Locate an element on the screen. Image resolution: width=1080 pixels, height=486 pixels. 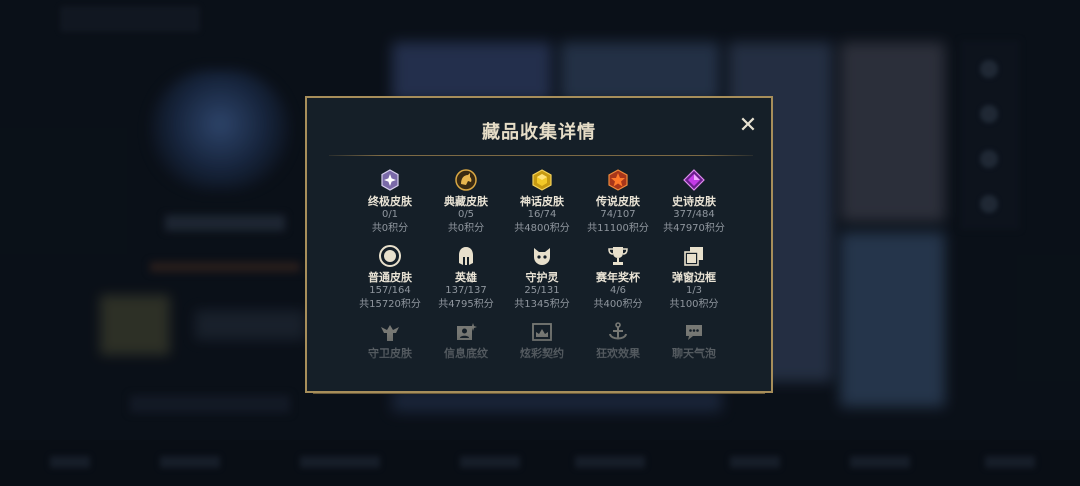
category-name: 英雄 is located at coordinates (466, 277).